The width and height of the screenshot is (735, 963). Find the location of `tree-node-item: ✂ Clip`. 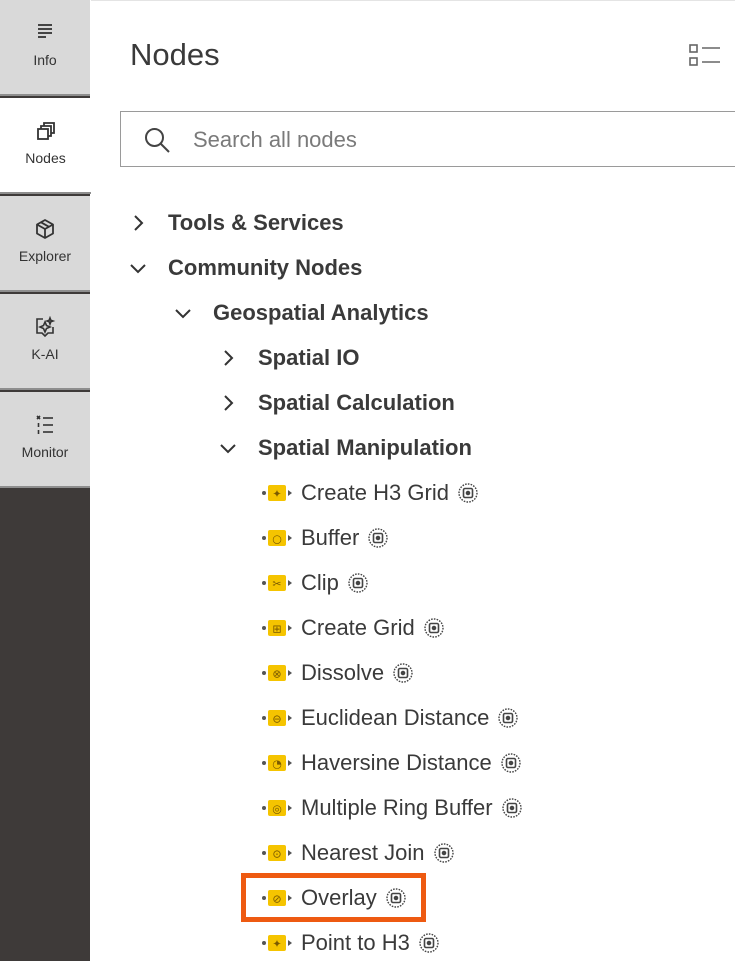

tree-node-item: ✂ Clip is located at coordinates (315, 583).